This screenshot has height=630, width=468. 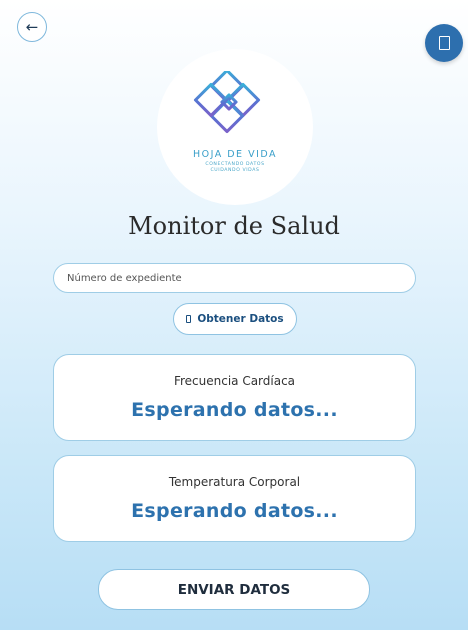 I want to click on logo-title: HOJA DE VIDA, so click(x=235, y=154).